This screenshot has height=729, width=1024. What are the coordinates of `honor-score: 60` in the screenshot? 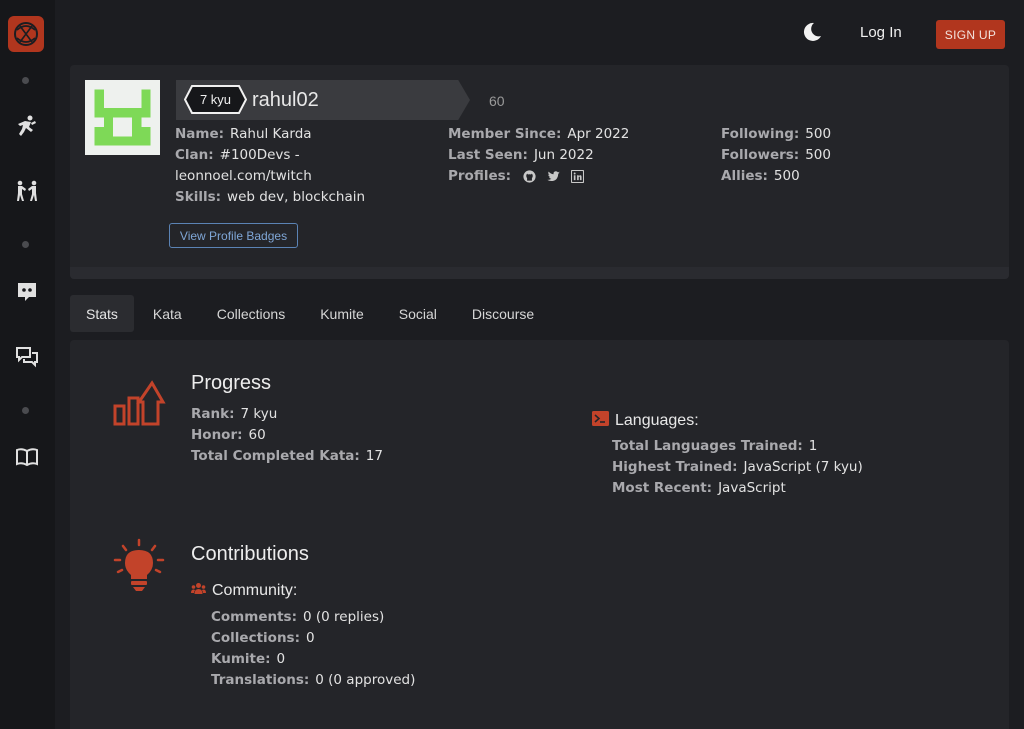 It's located at (497, 101).